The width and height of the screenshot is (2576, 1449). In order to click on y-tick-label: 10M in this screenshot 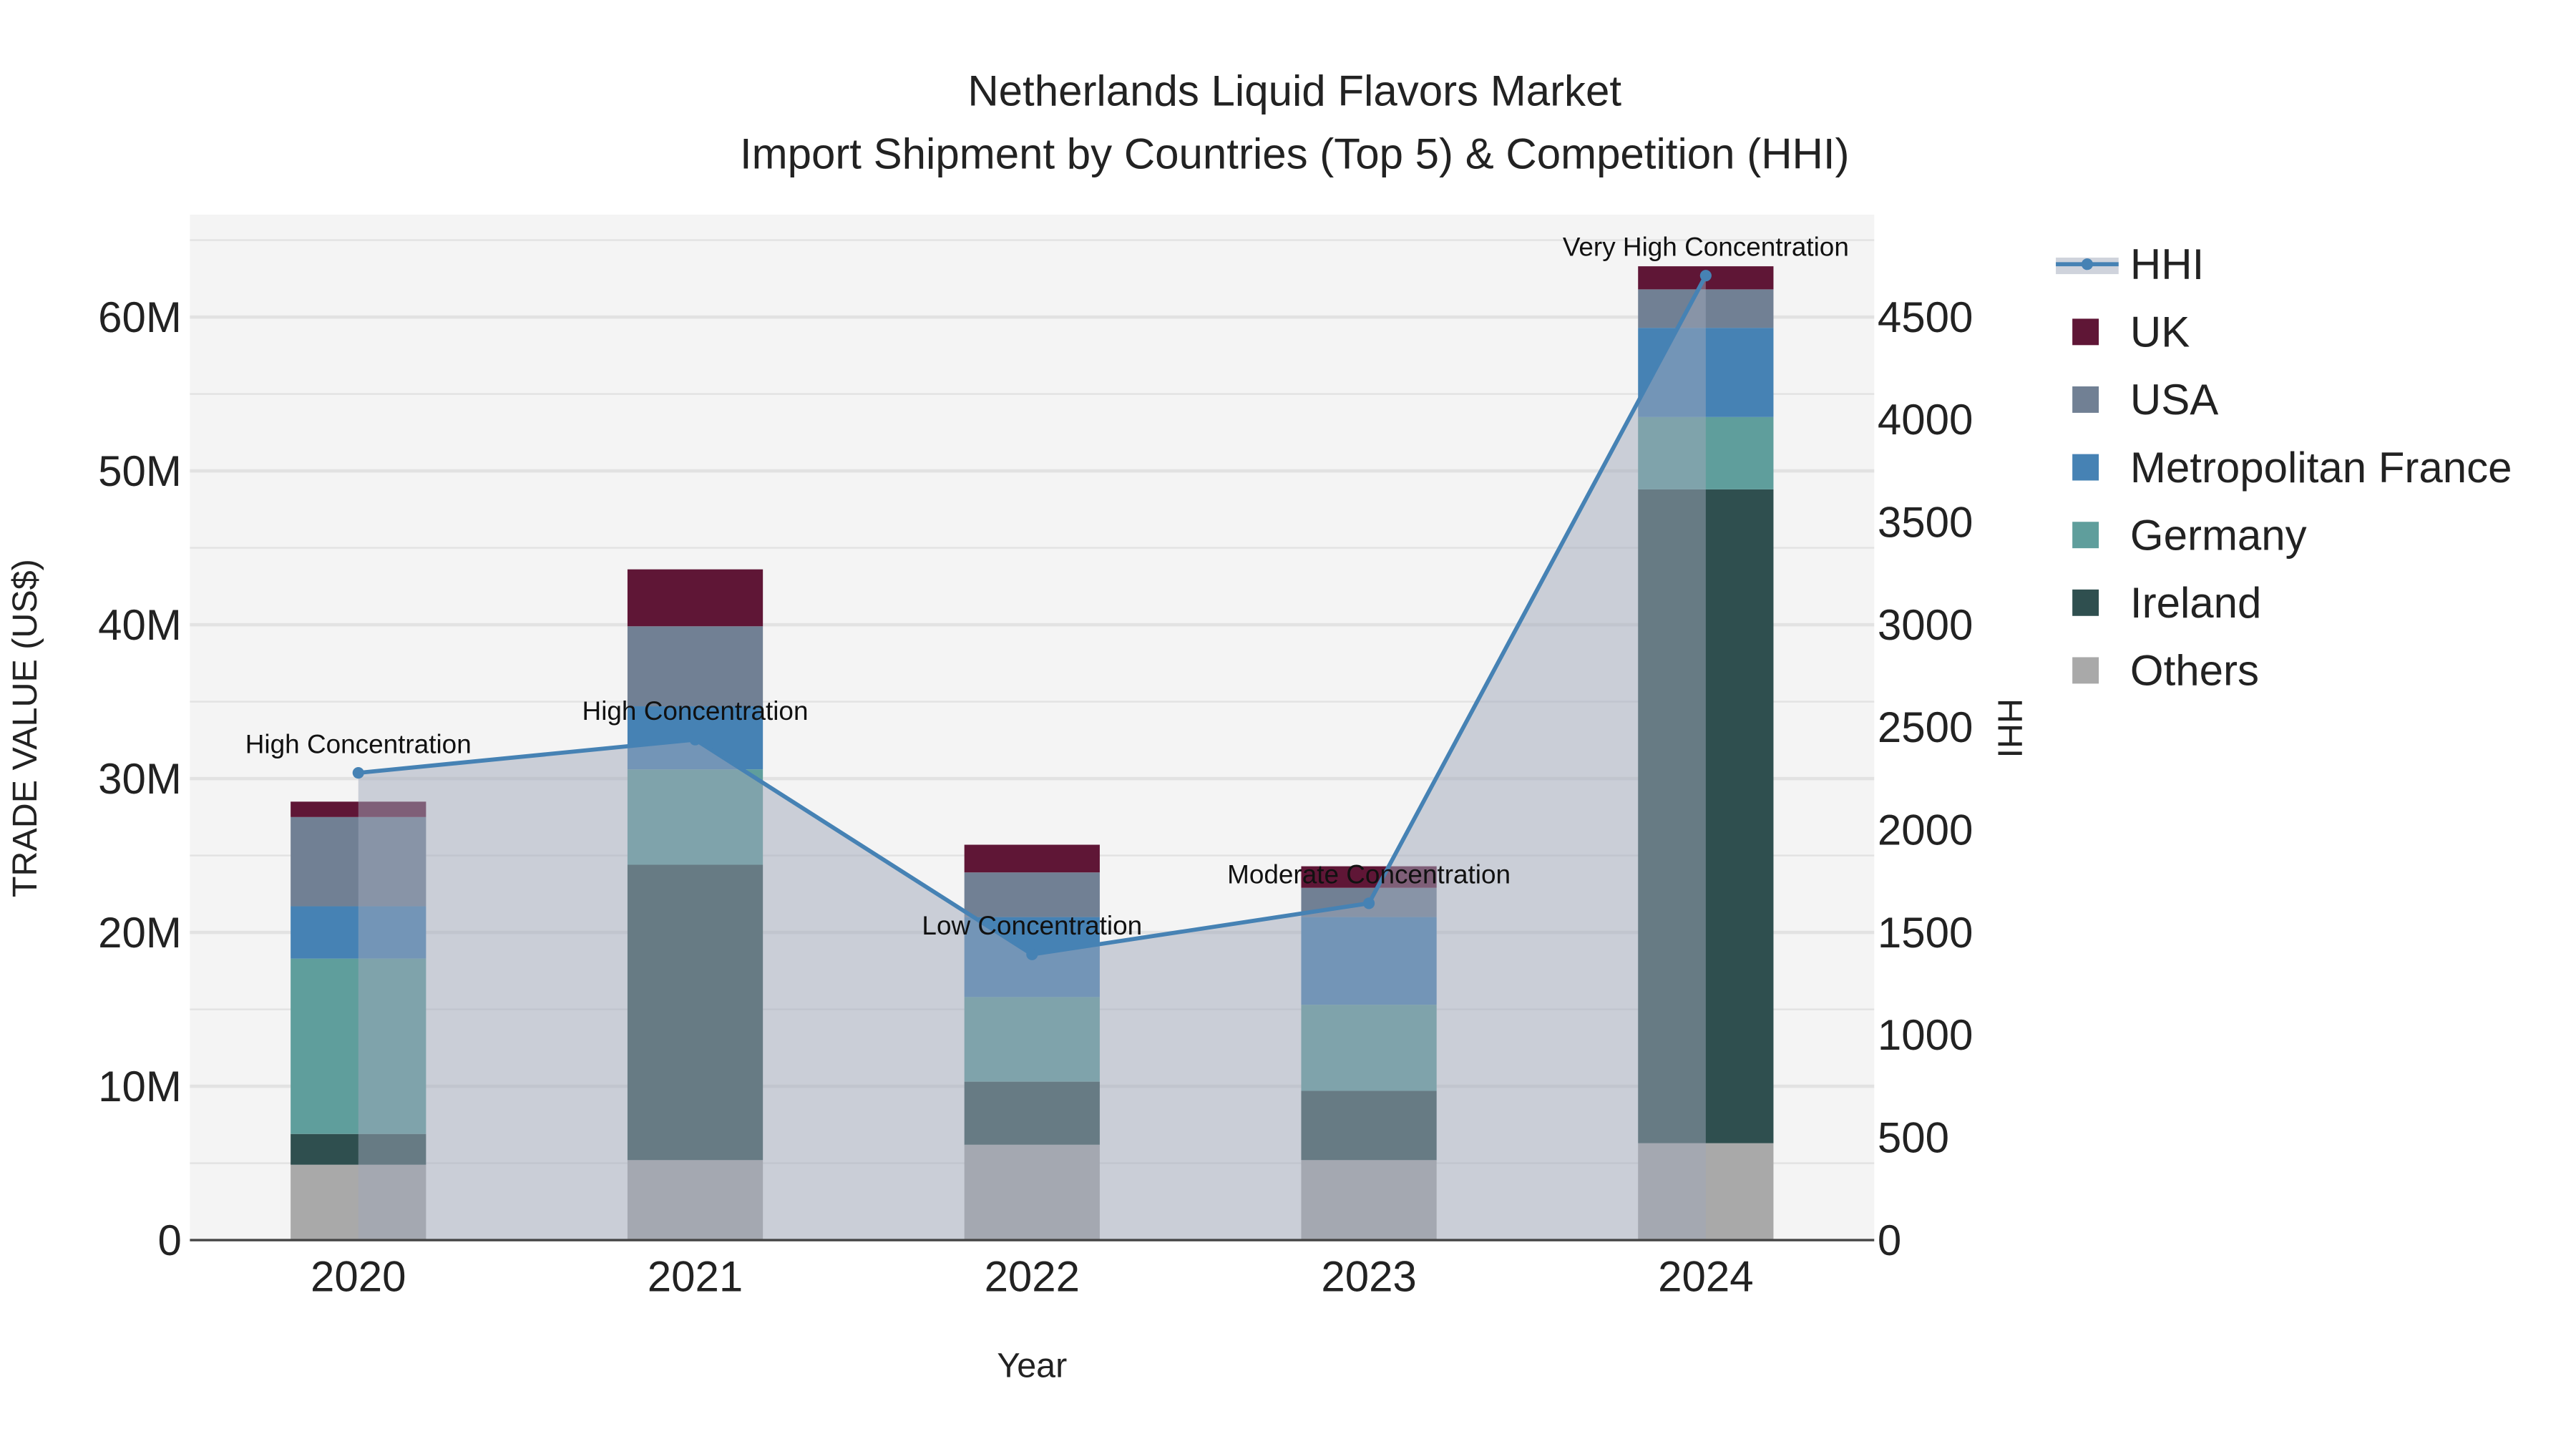, I will do `click(140, 1087)`.